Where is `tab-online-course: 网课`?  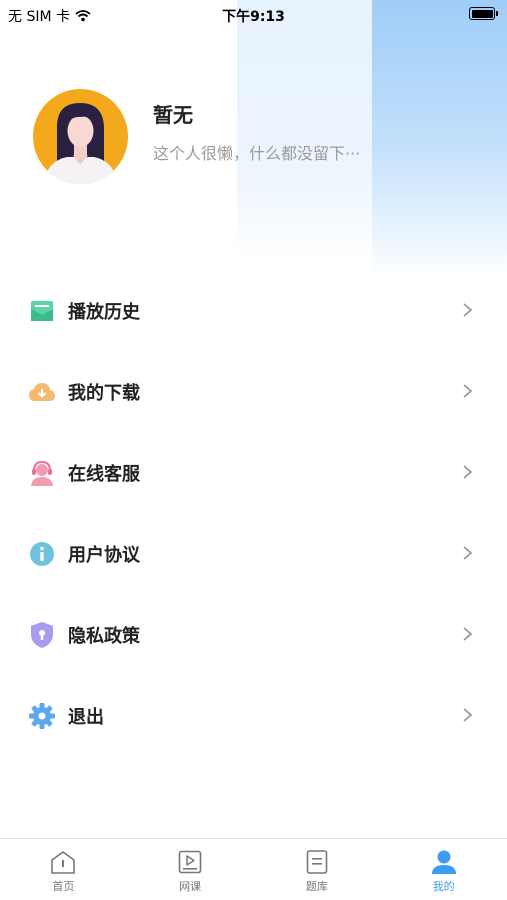
tab-online-course: 网课 is located at coordinates (190, 869).